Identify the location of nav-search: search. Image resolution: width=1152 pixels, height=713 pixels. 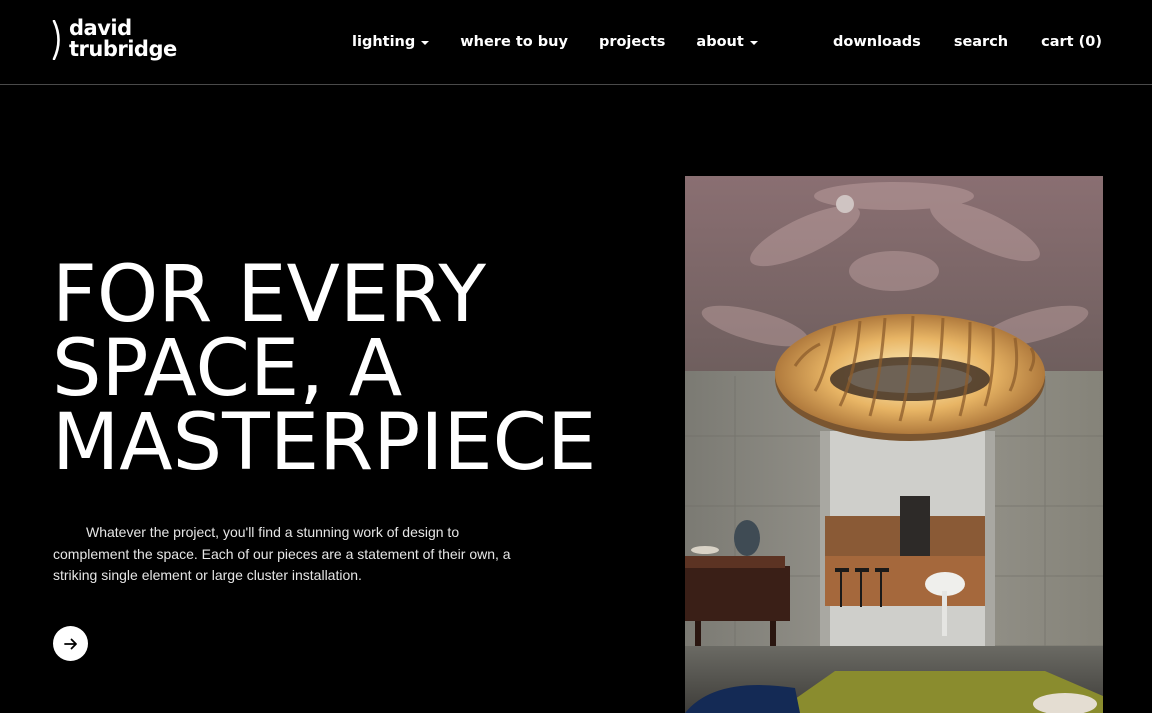
(981, 42).